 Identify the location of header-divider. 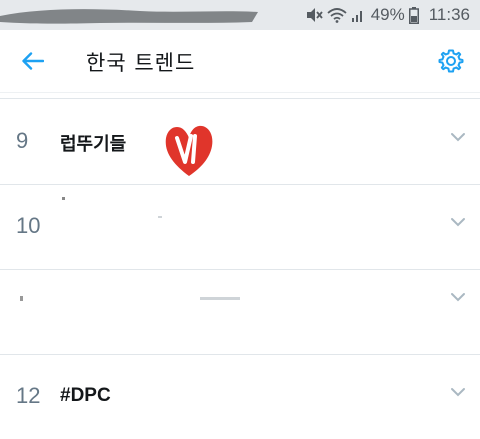
(240, 95).